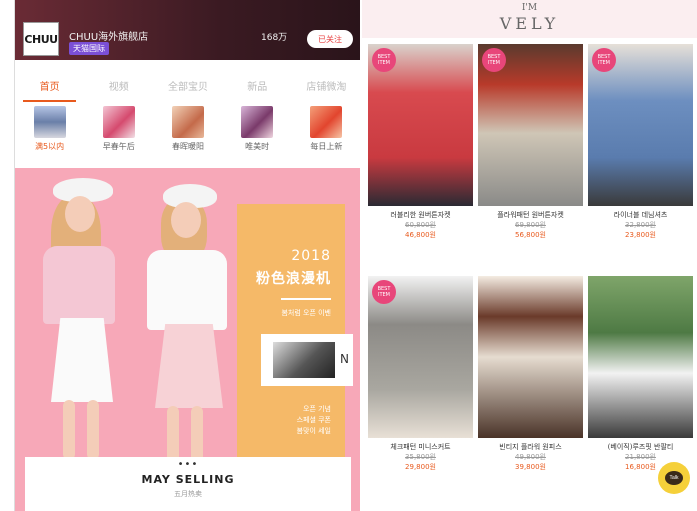 Image resolution: width=697 pixels, height=511 pixels. What do you see at coordinates (640, 144) in the screenshot?
I see `product-card: BEST ITEM 라이너블 데님셔츠 32,800원 23,800원` at bounding box center [640, 144].